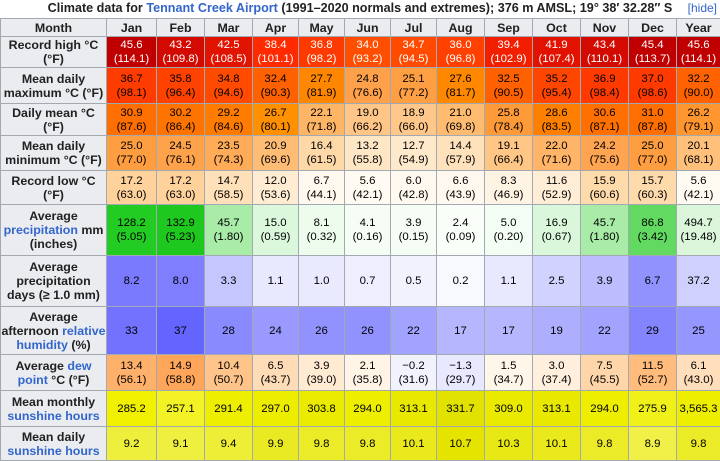 The width and height of the screenshot is (720, 461). Describe the element at coordinates (413, 380) in the screenshot. I see `cell-value-imperial: (31.6)` at that location.